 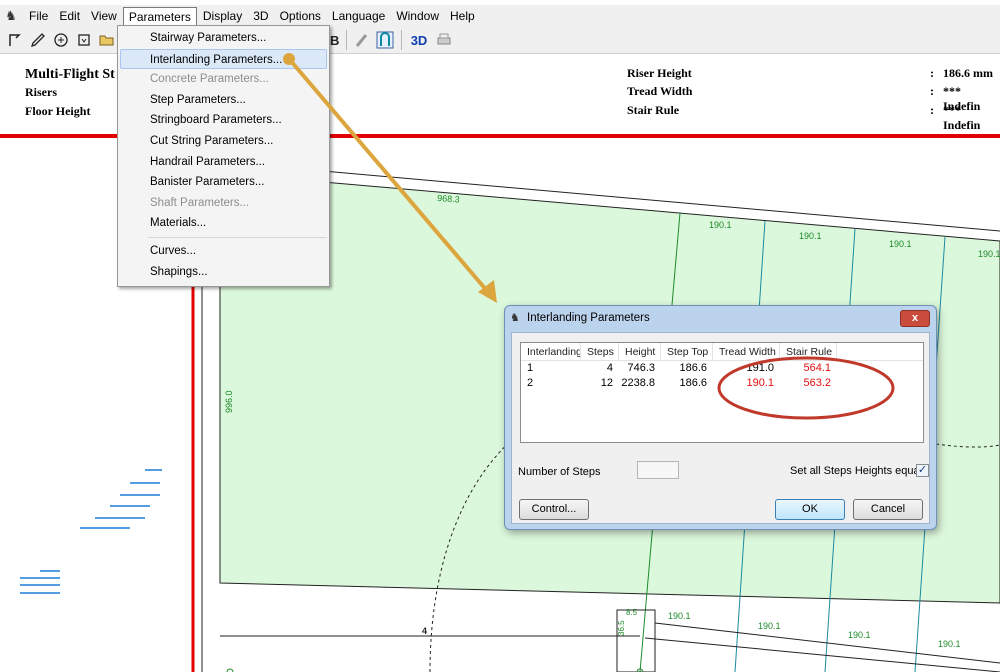 I want to click on menu-language: Language, so click(x=358, y=16).